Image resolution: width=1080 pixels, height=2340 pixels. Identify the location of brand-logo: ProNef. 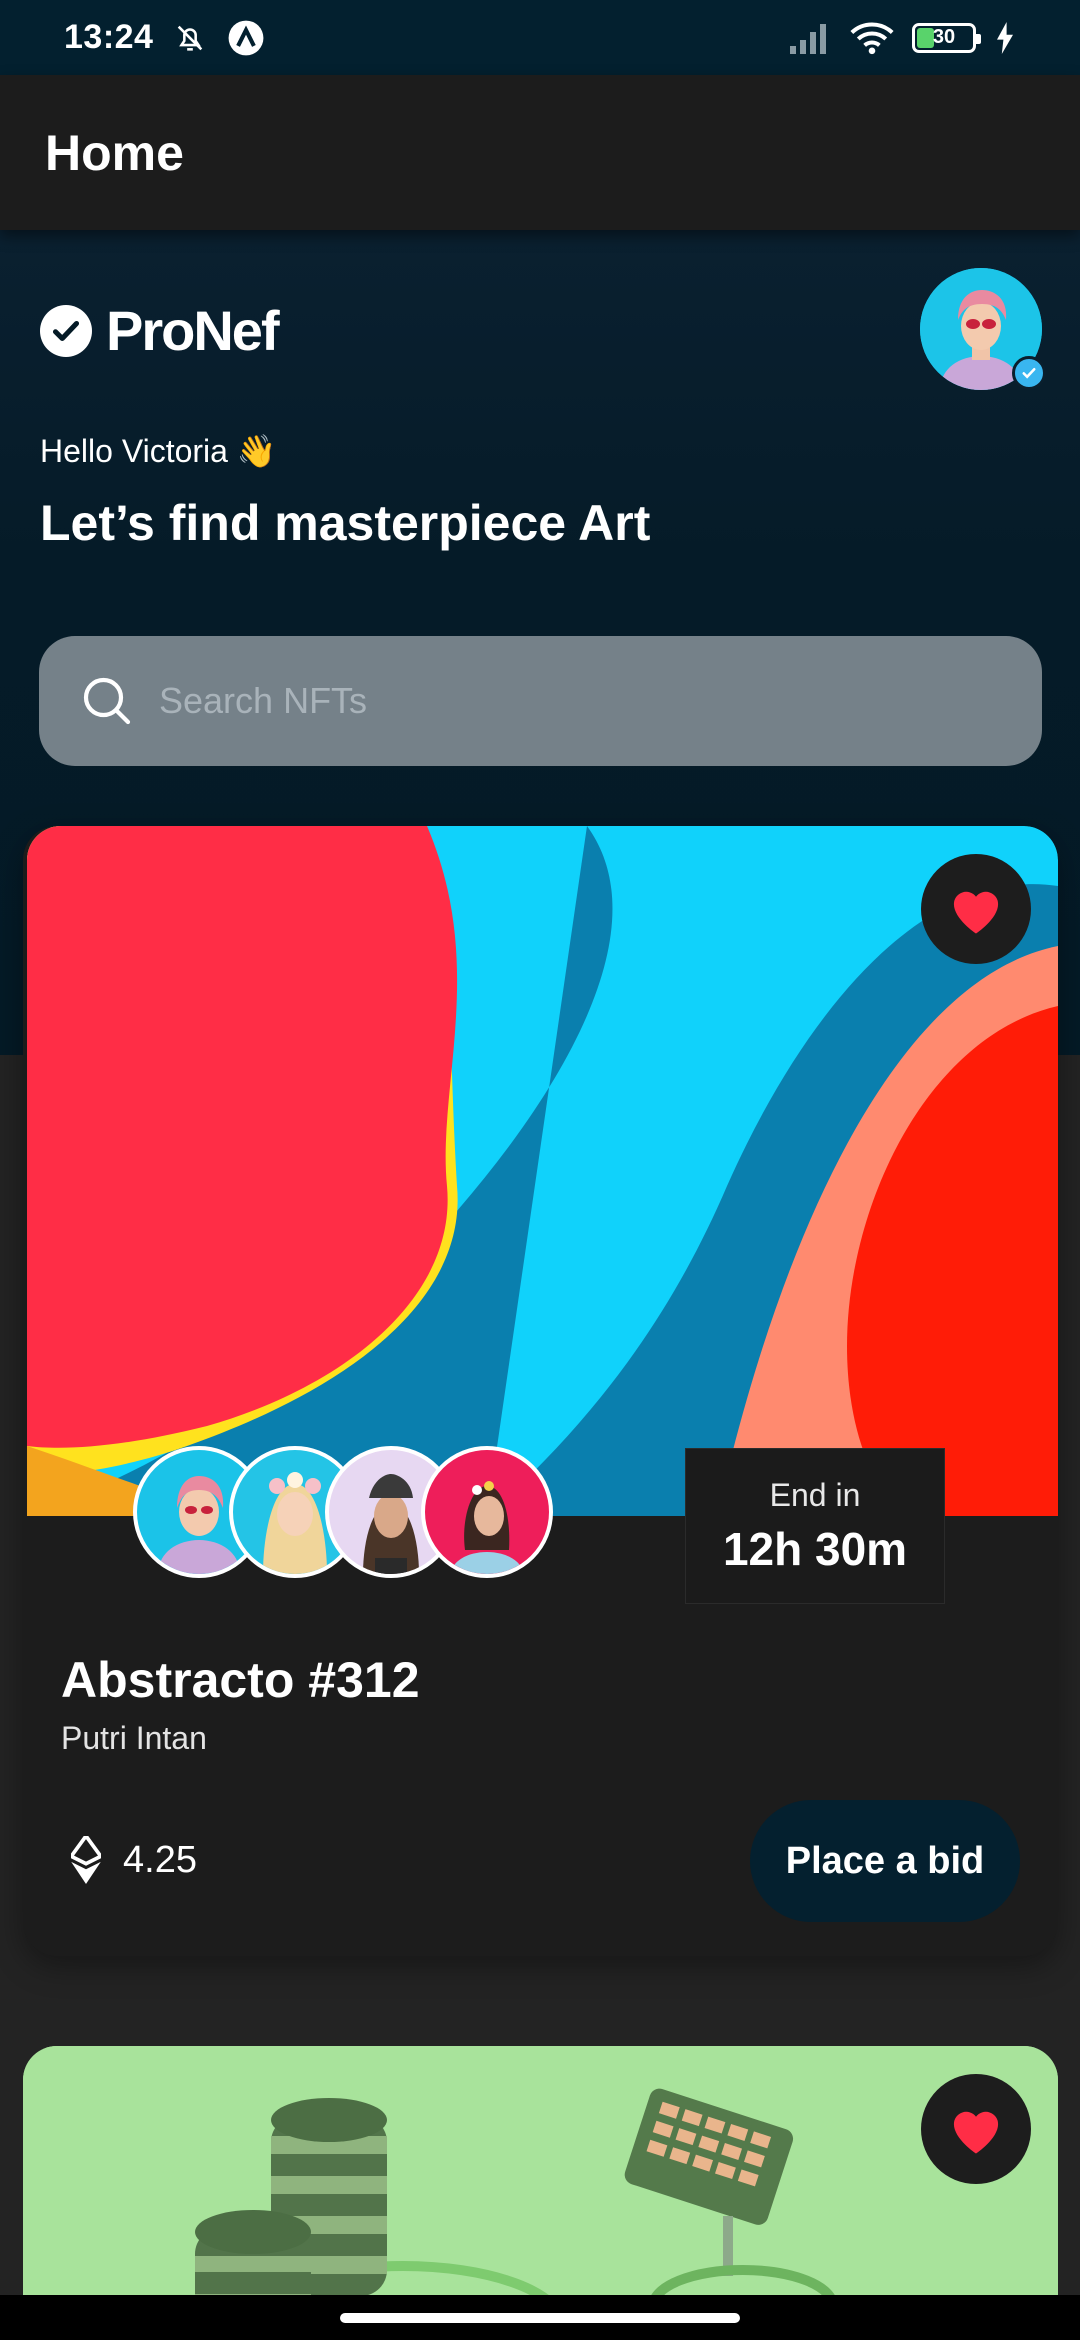
(160, 330).